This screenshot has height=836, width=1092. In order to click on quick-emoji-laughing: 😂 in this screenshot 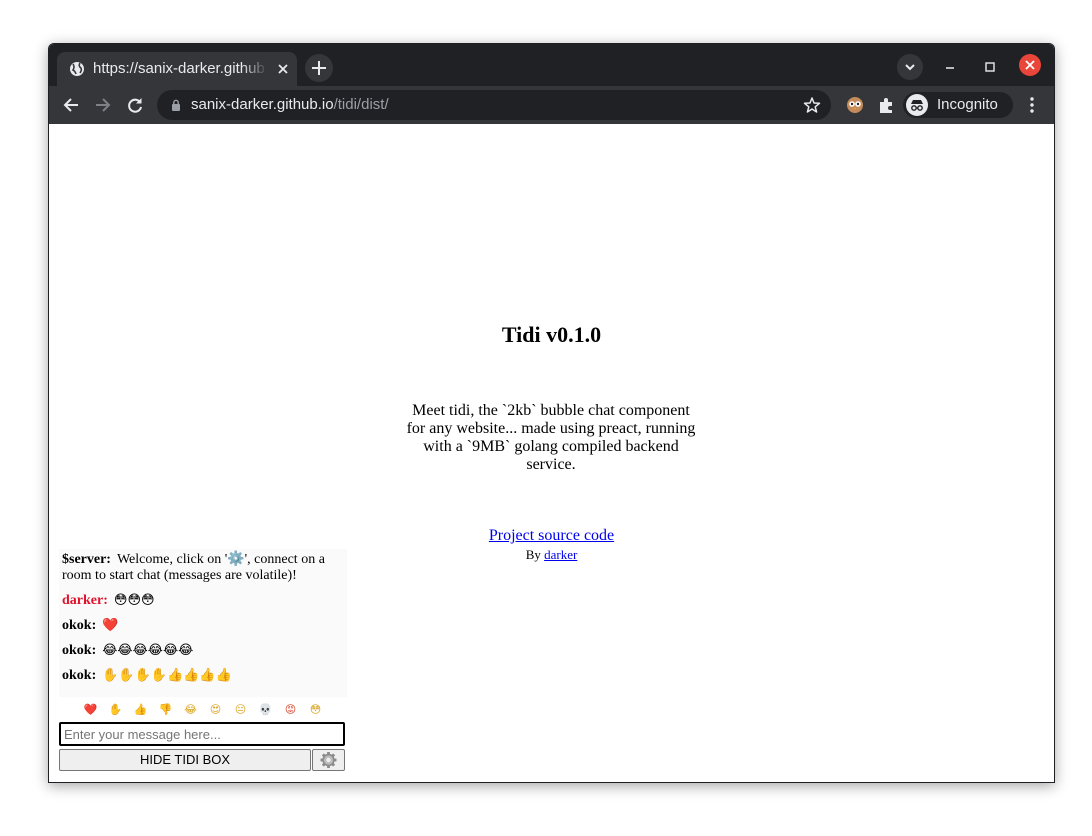, I will do `click(190, 710)`.